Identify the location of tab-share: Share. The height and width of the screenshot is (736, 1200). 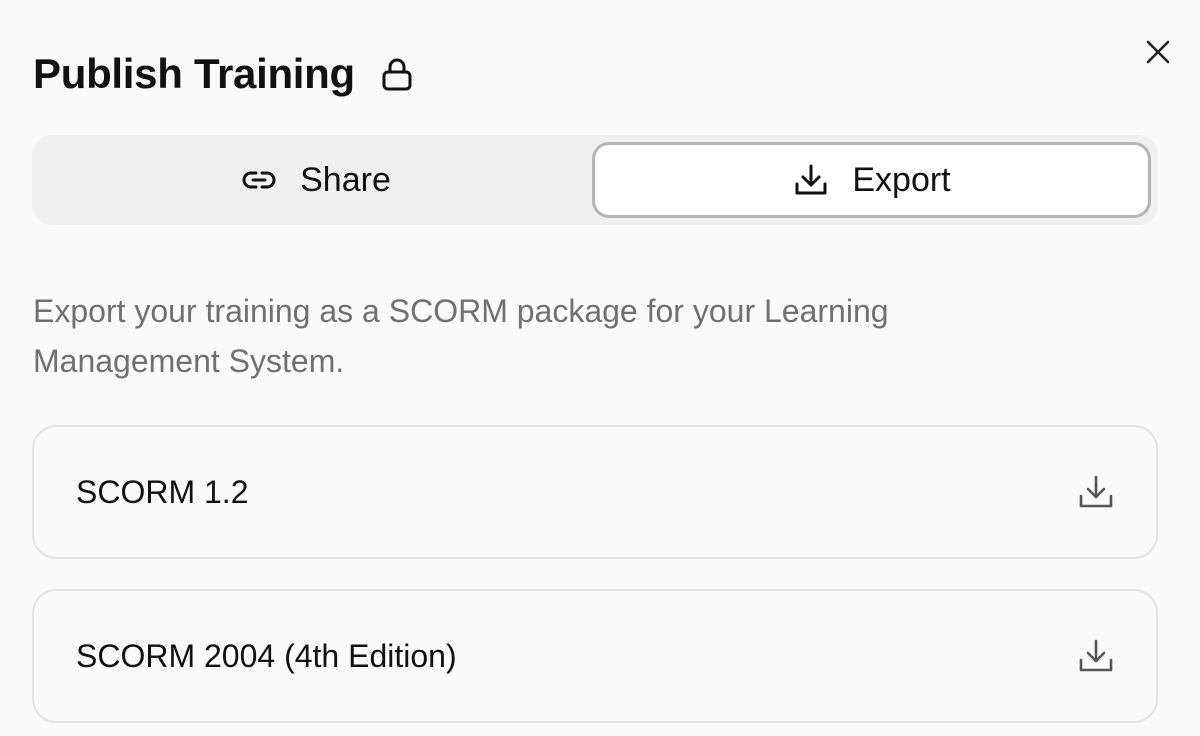
(315, 180).